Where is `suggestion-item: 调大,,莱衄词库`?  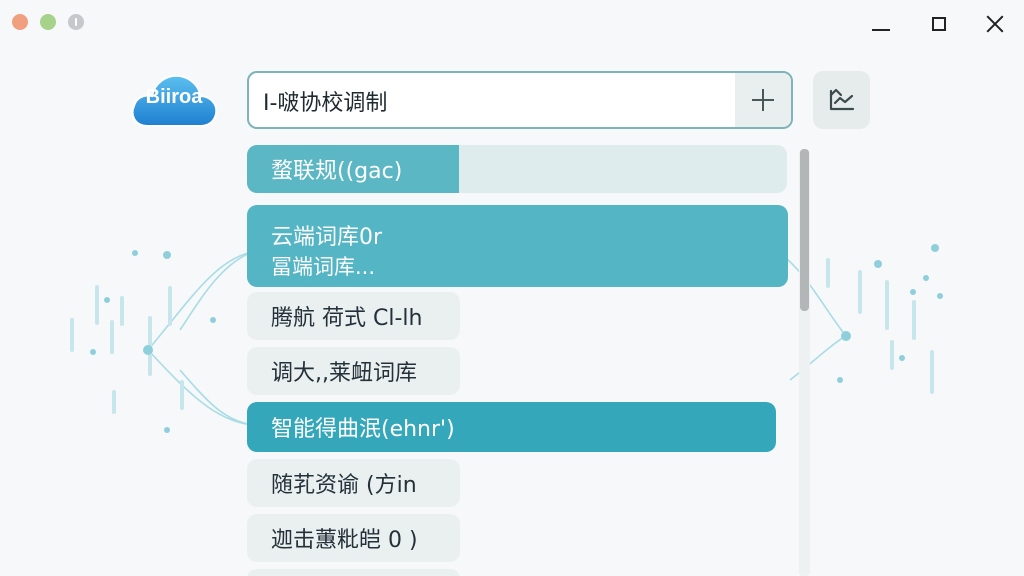
suggestion-item: 调大,,莱衄词库 is located at coordinates (353, 371).